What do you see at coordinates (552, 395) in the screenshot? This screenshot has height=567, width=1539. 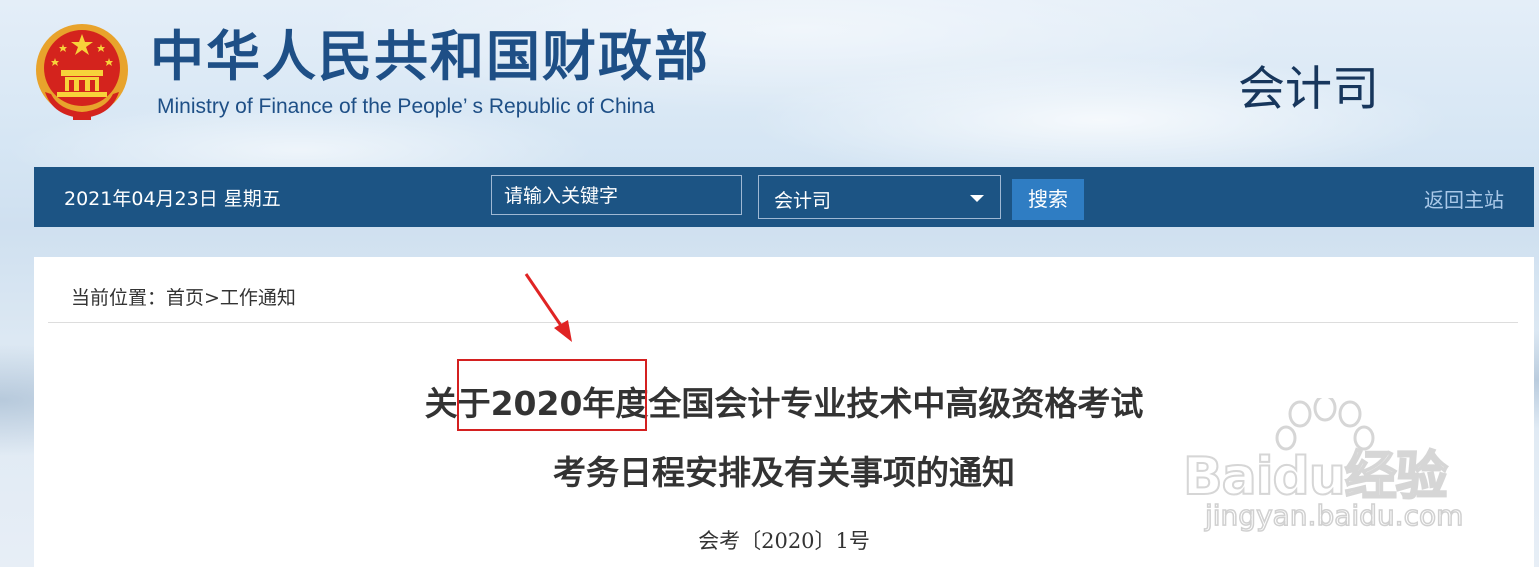 I see `highlight-box` at bounding box center [552, 395].